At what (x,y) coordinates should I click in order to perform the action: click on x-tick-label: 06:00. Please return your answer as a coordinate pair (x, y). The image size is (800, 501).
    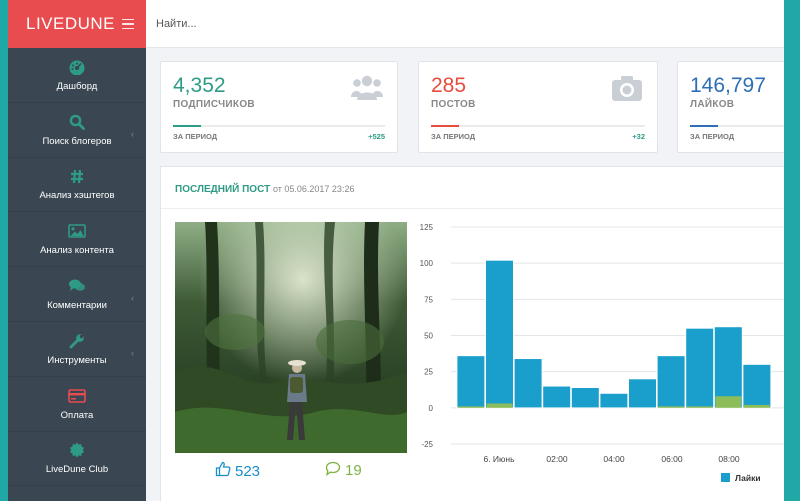
    Looking at the image, I should click on (672, 459).